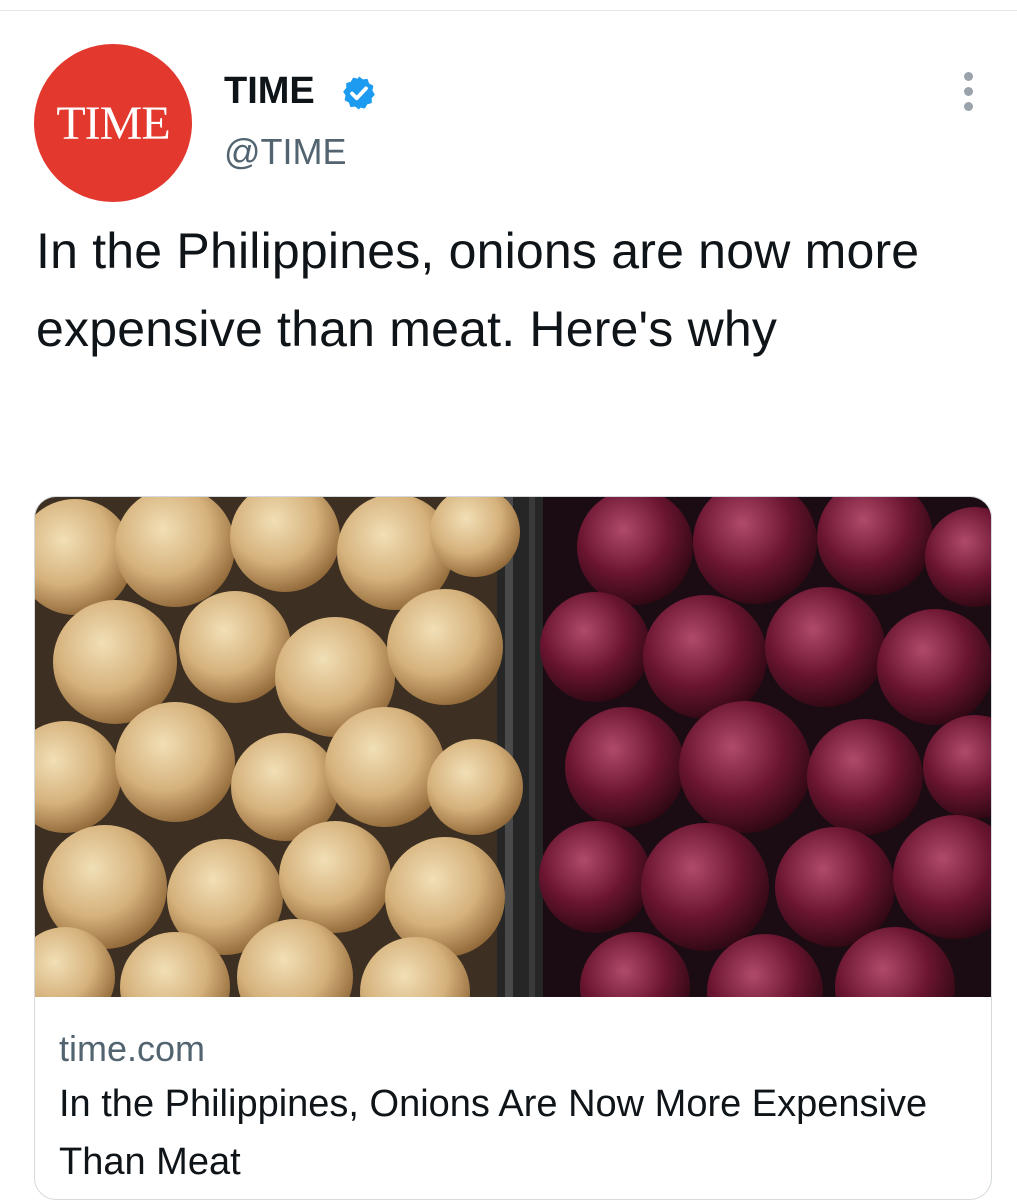 Image resolution: width=1017 pixels, height=1200 pixels. I want to click on card-domain: time.com, so click(132, 1049).